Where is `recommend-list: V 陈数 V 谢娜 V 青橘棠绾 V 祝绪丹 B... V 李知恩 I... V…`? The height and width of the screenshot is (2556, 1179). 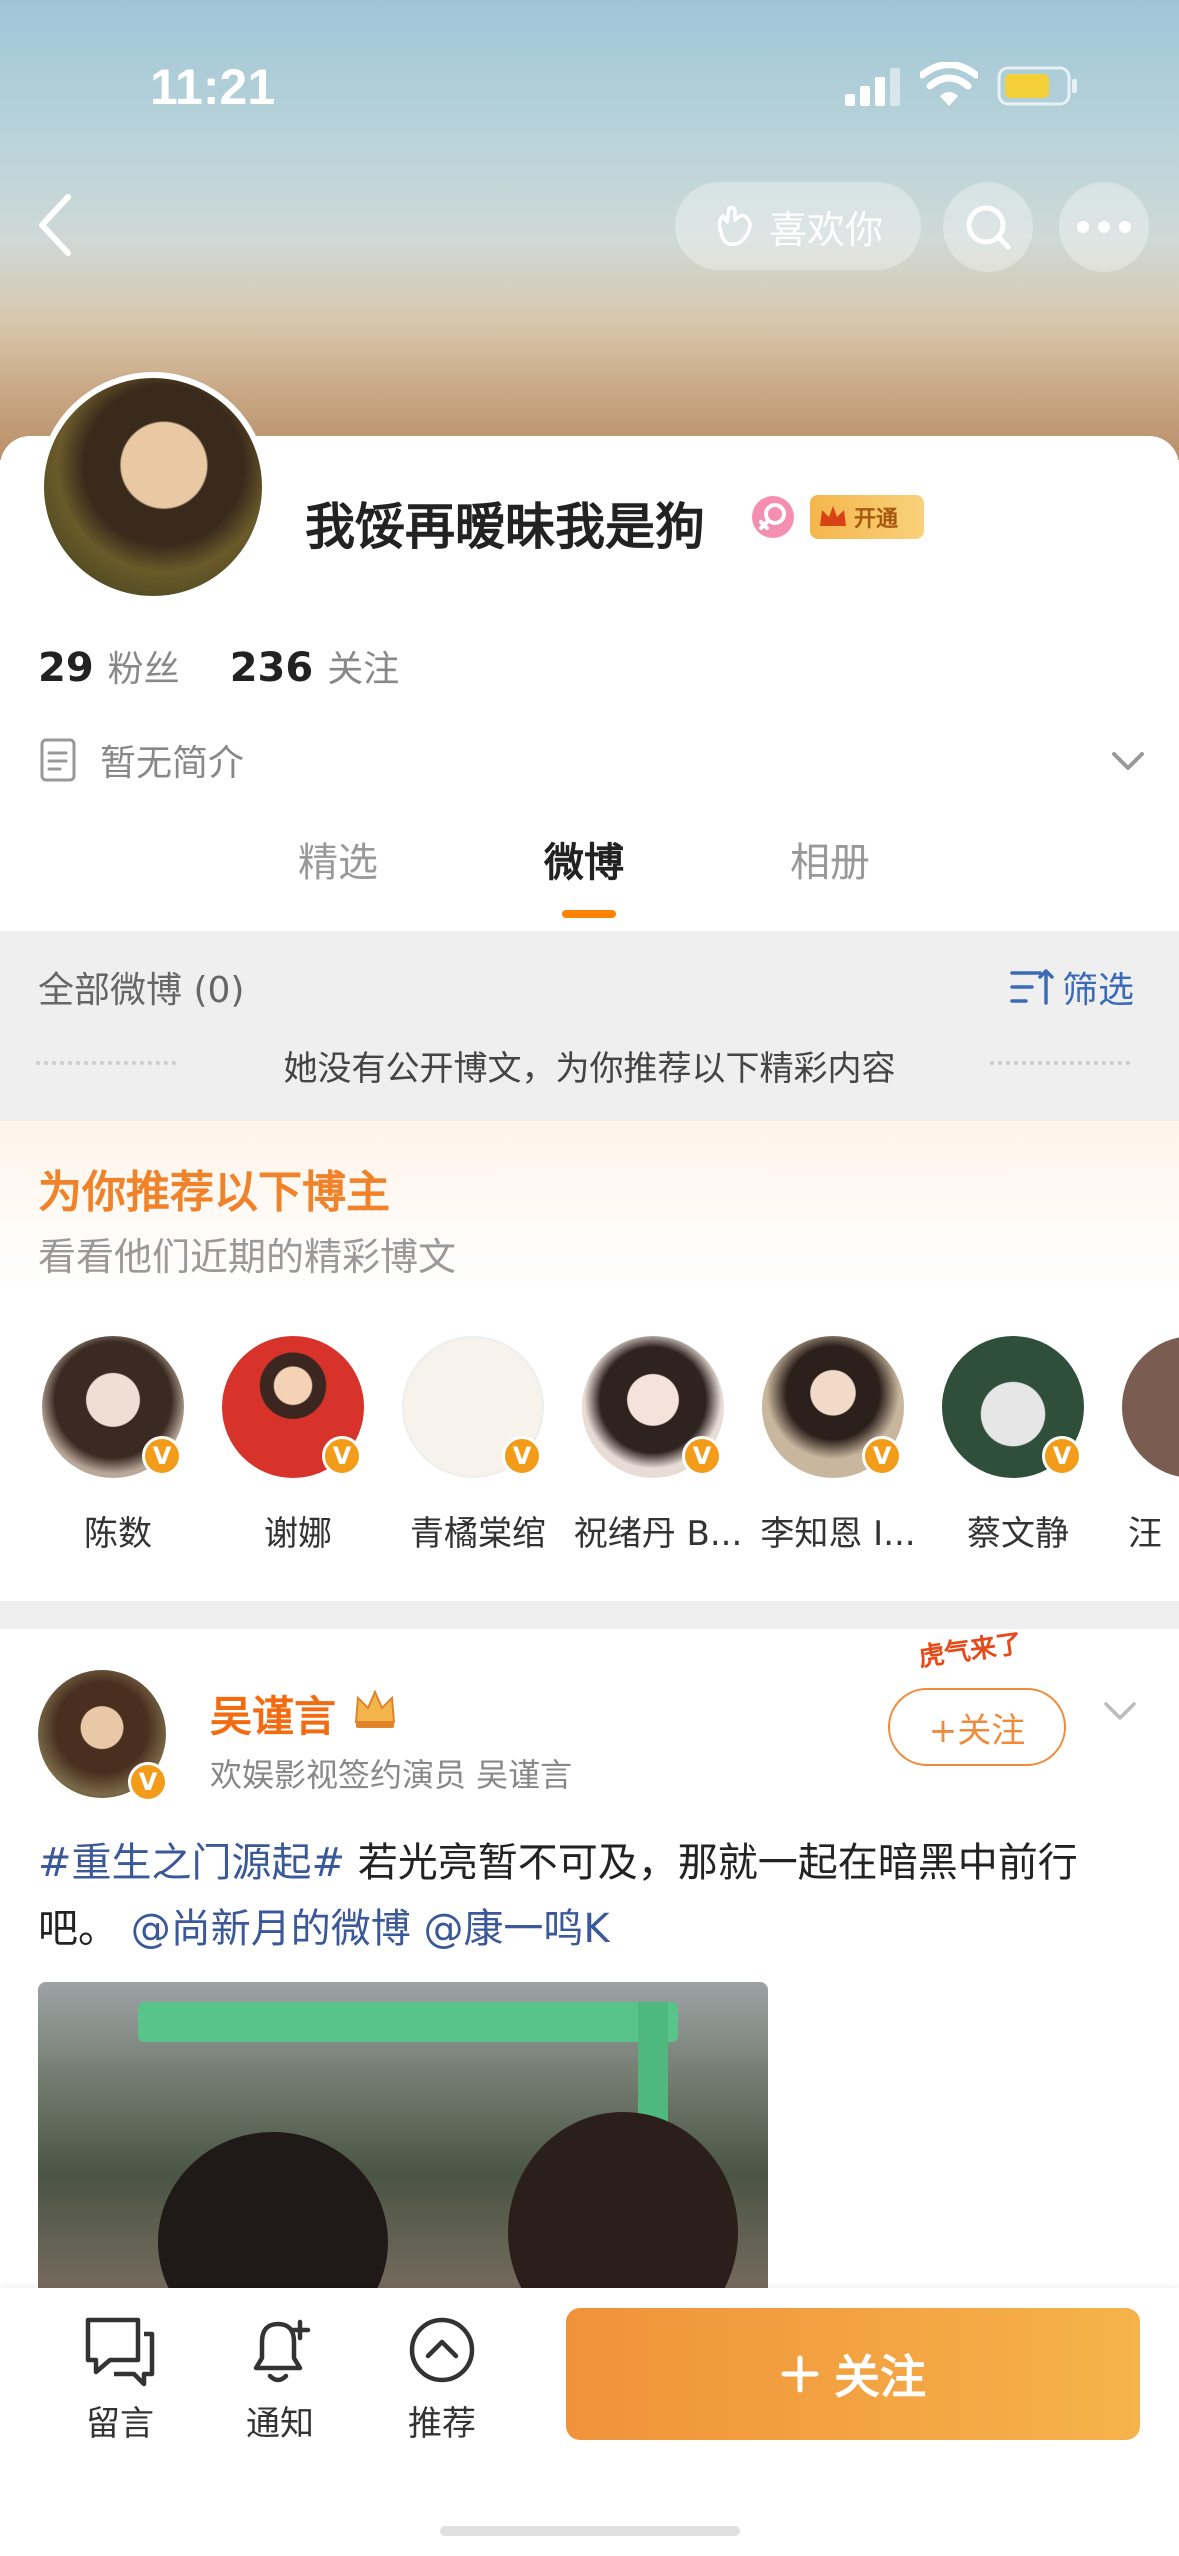
recommend-list: V 陈数 V 谢娜 V 青橘棠绾 V 祝绪丹 B... V 李知恩 I... V… is located at coordinates (589, 1451).